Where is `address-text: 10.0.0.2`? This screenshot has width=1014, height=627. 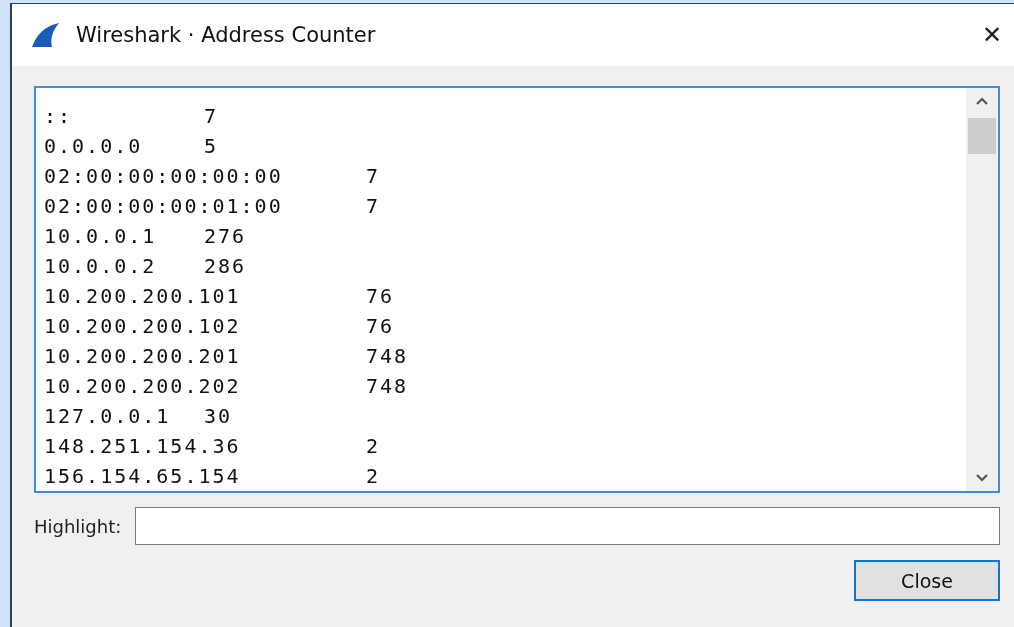 address-text: 10.0.0.2 is located at coordinates (101, 266).